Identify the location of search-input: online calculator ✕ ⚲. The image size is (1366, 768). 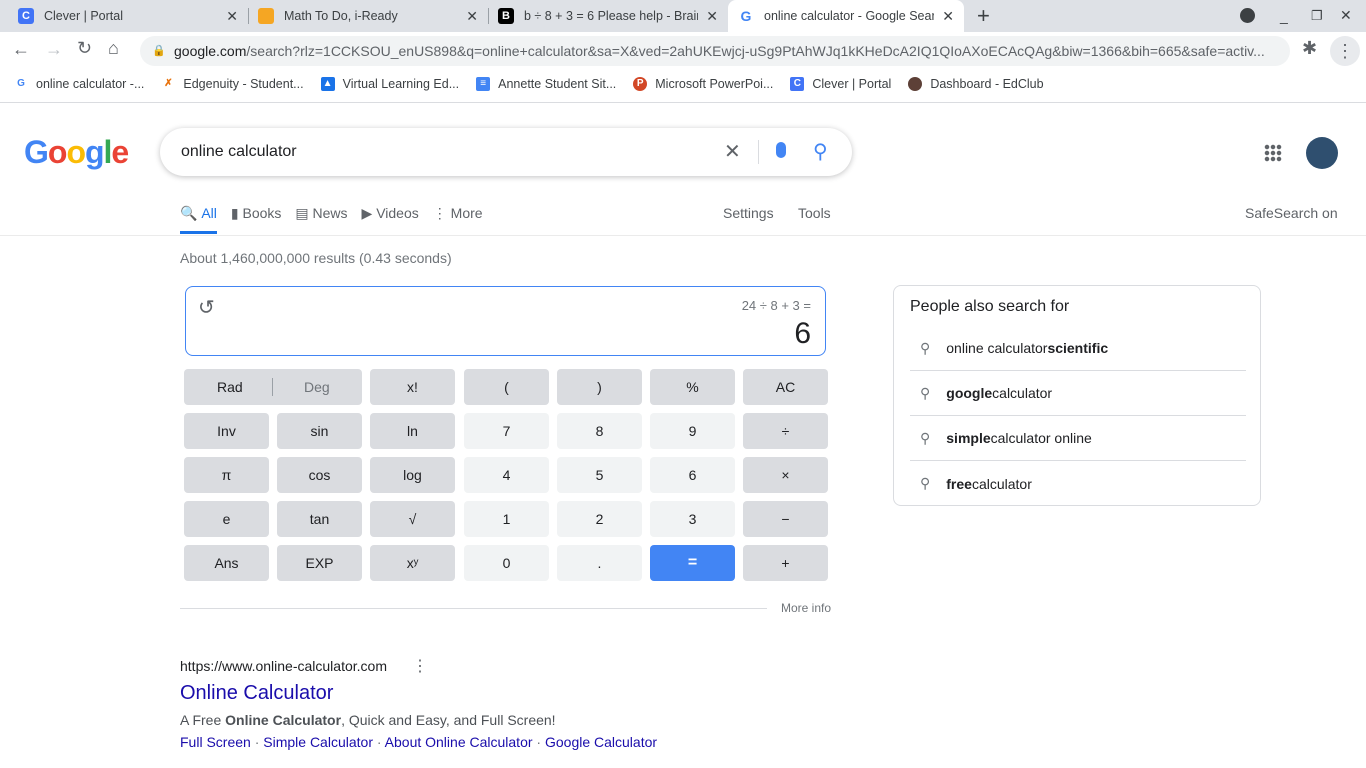
(506, 152).